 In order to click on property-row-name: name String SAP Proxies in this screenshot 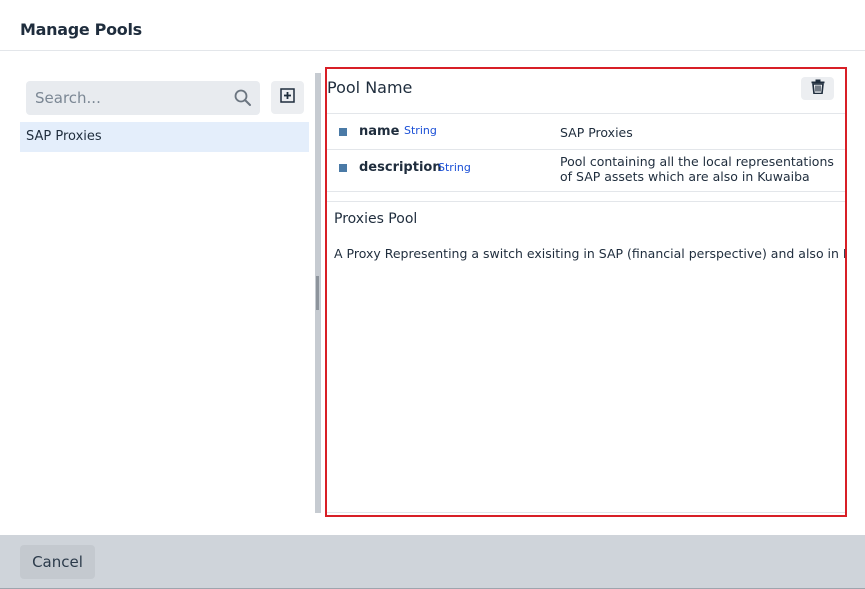, I will do `click(586, 132)`.